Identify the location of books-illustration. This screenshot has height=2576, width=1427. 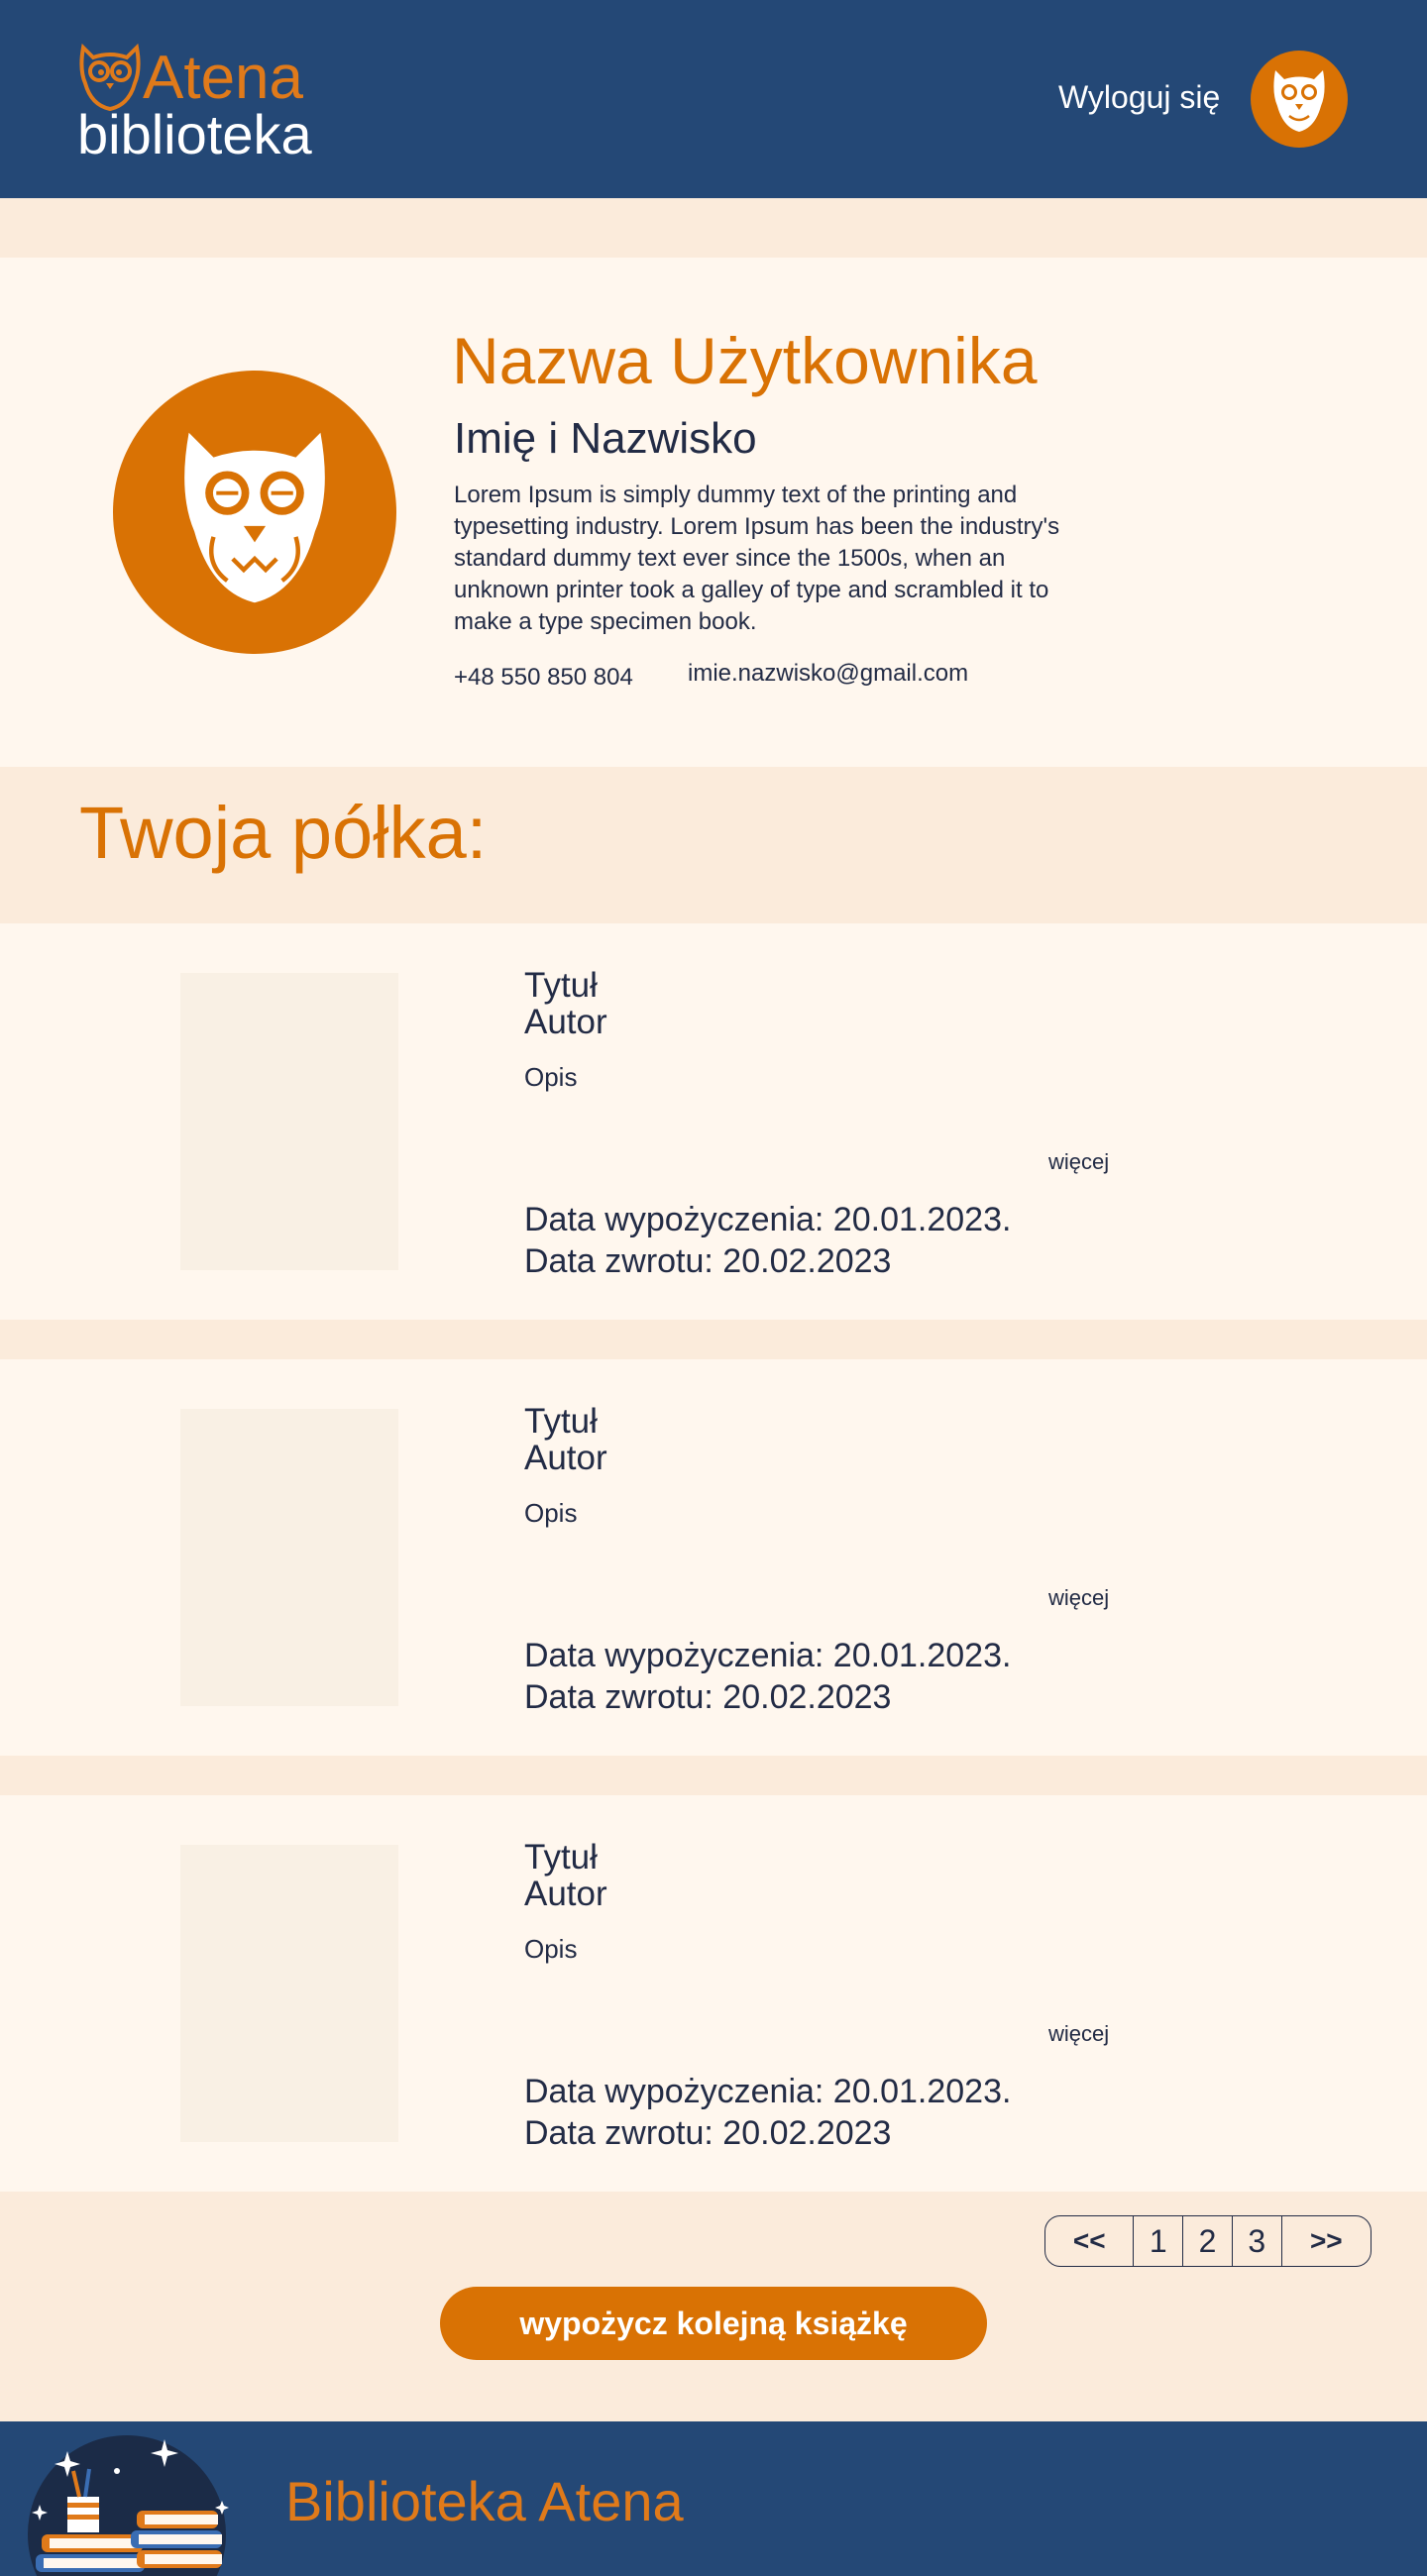
(128, 2505).